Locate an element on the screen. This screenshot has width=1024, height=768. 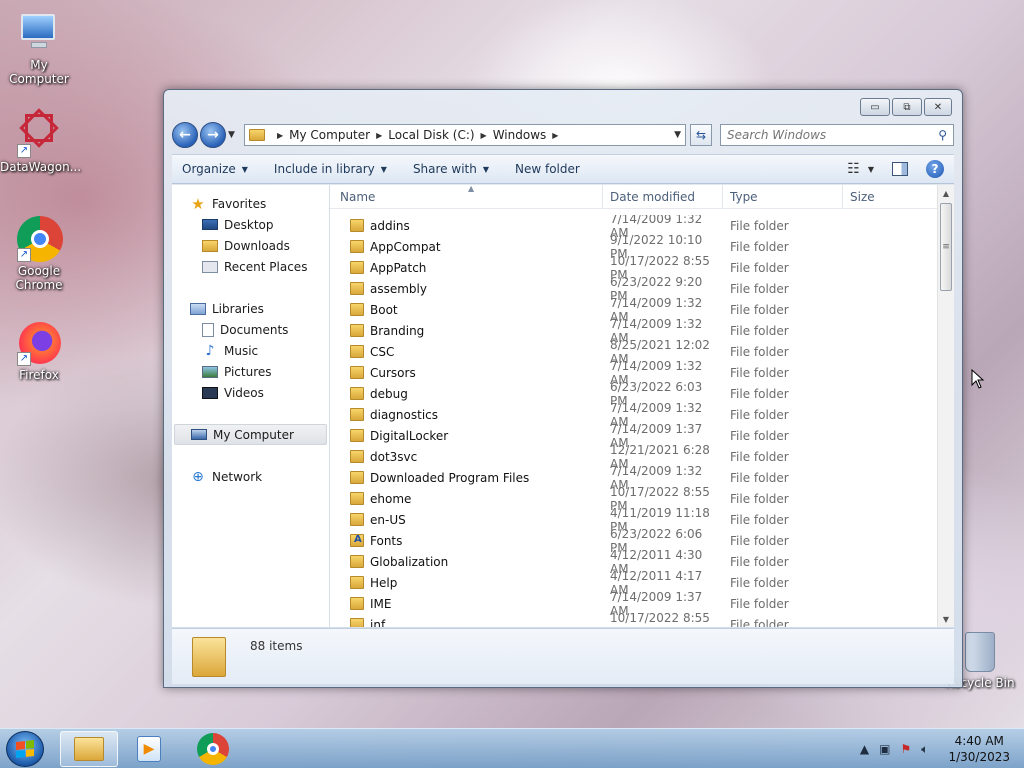
new-folder-button: New folder is located at coordinates (547, 169).